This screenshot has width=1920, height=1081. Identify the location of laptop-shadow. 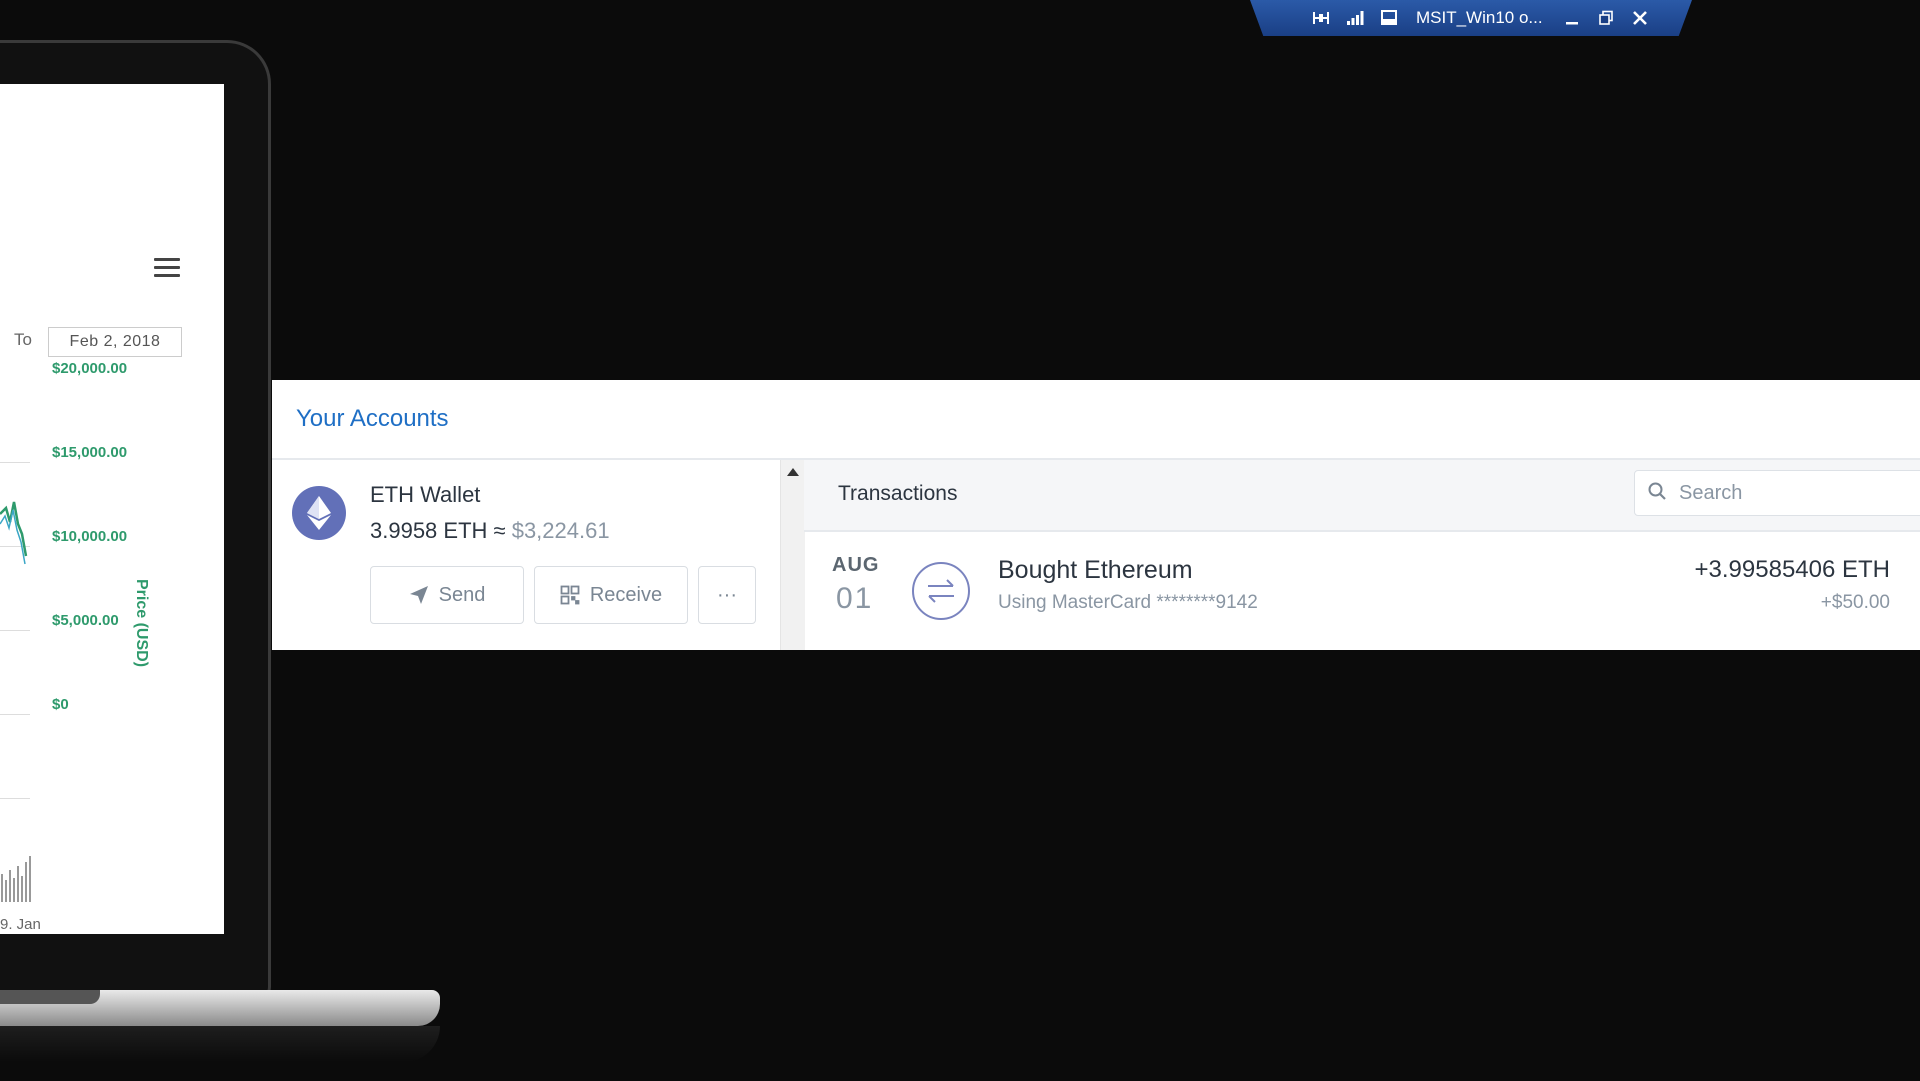
(220, 1044).